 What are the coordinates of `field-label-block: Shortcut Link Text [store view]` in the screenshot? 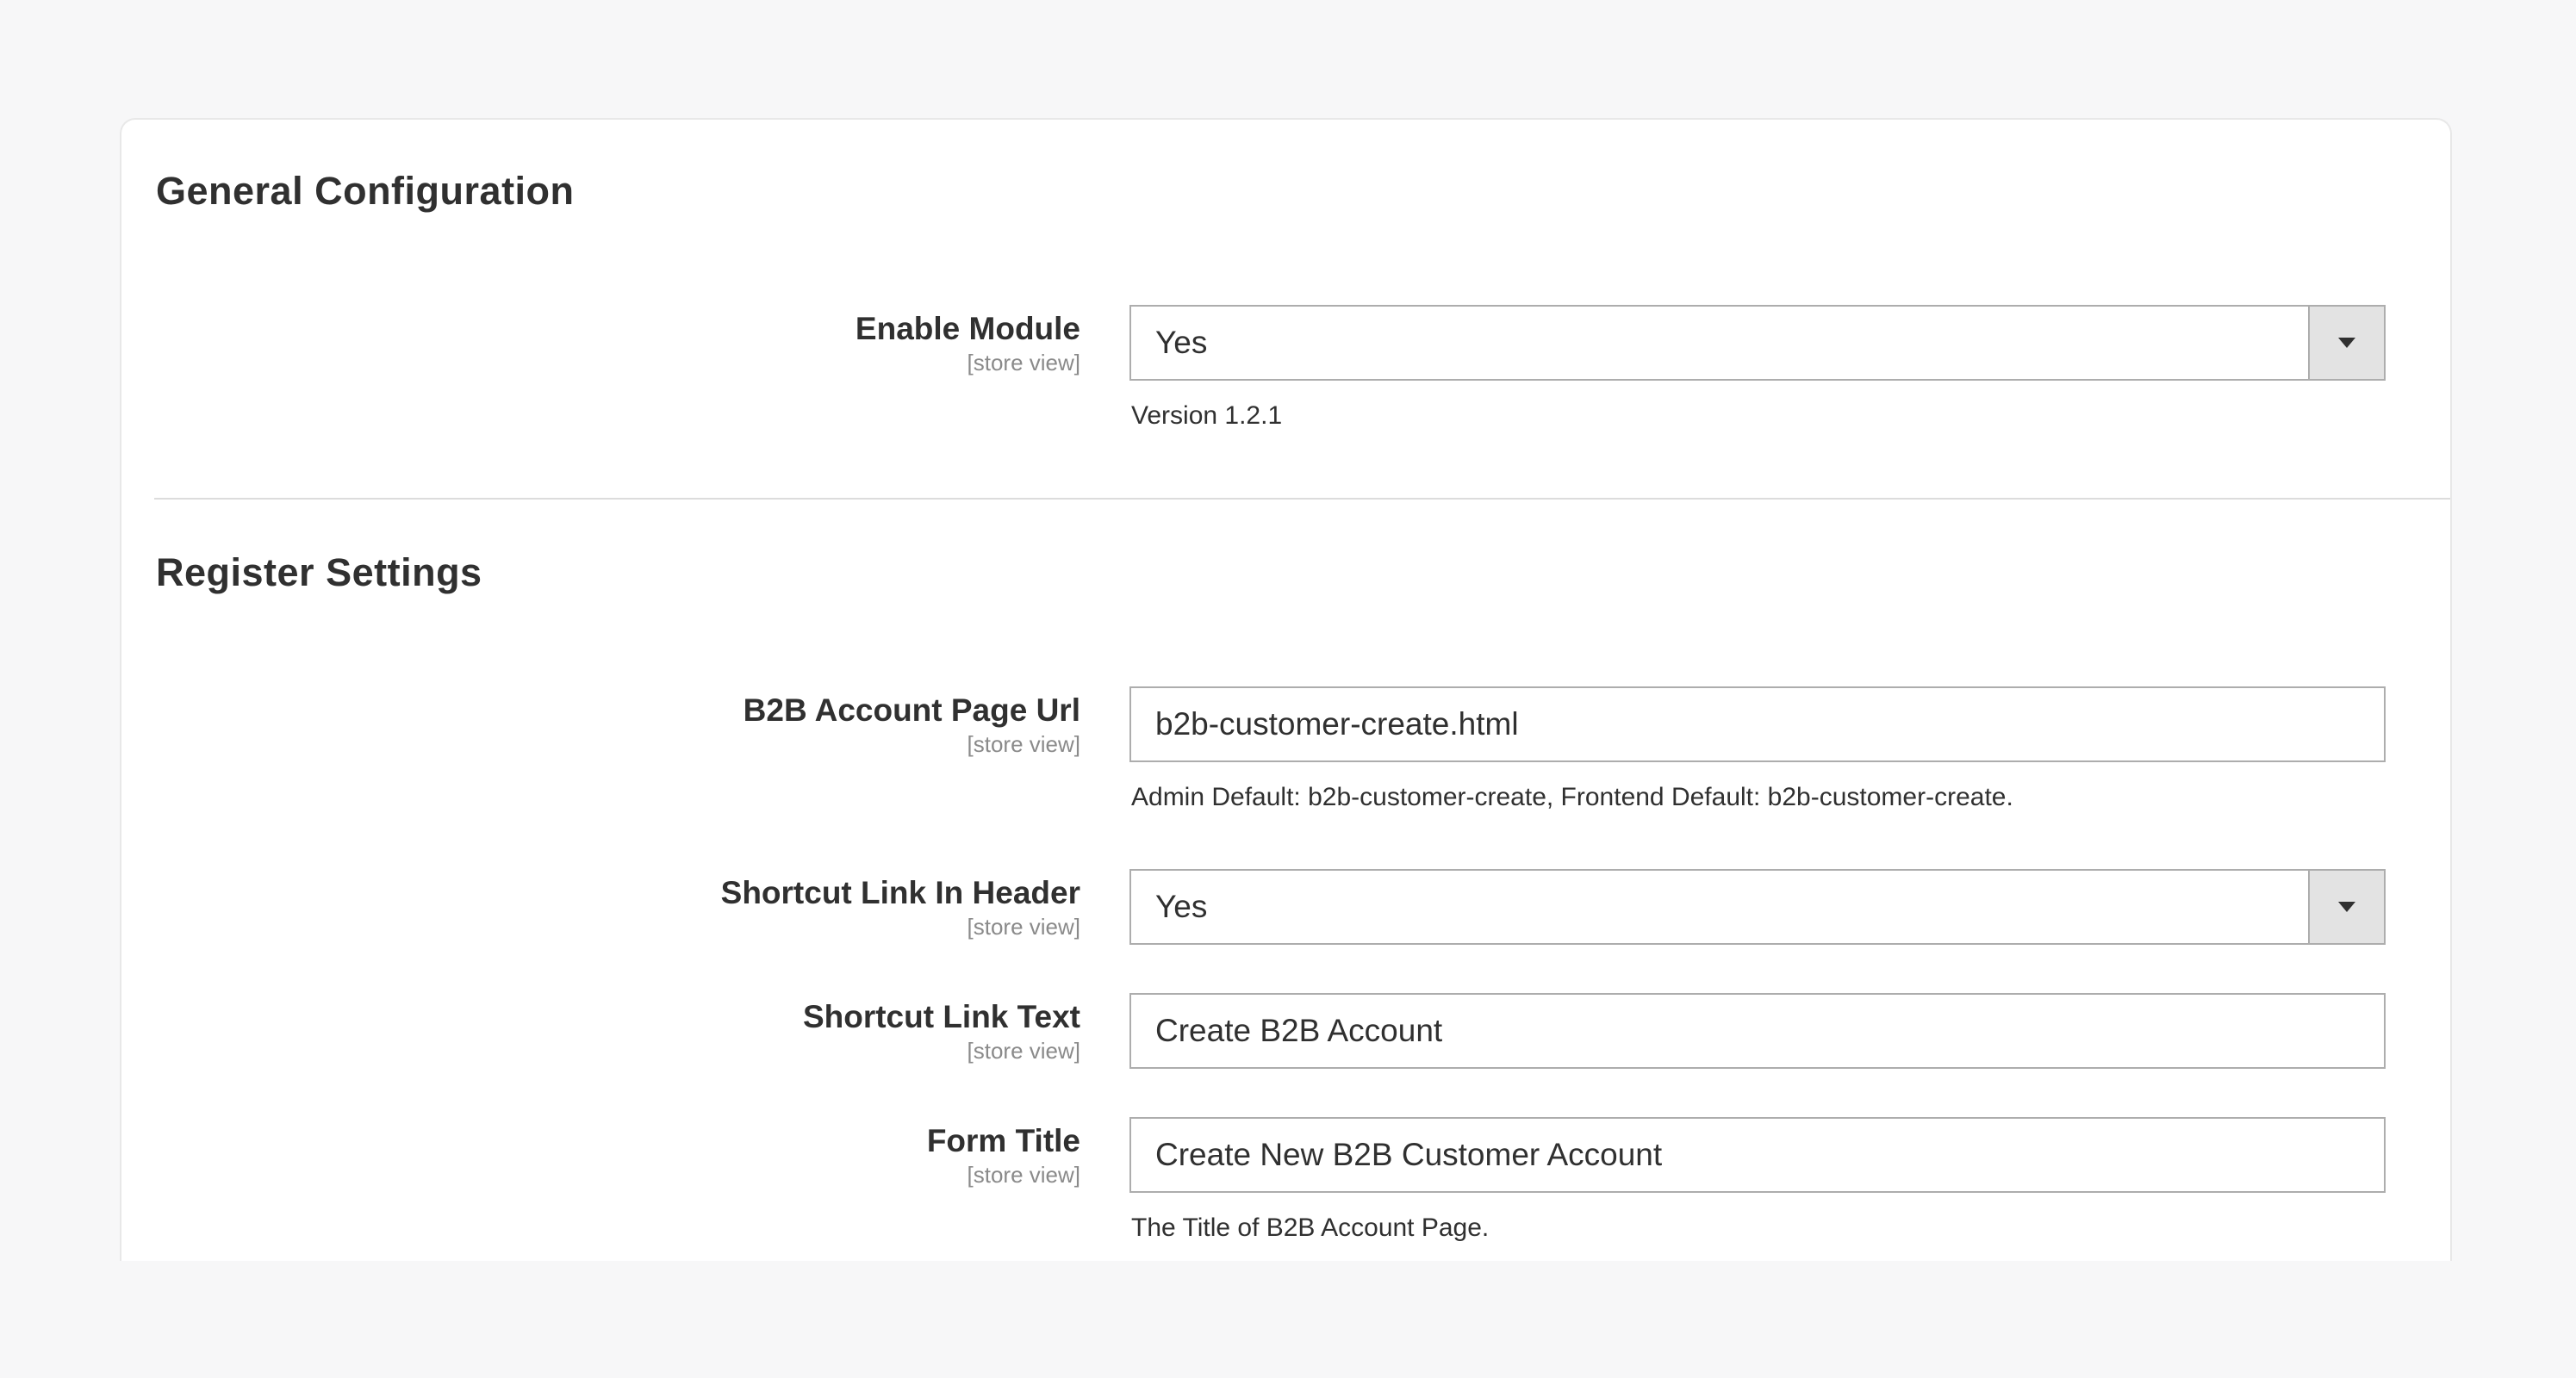 It's located at (693, 1032).